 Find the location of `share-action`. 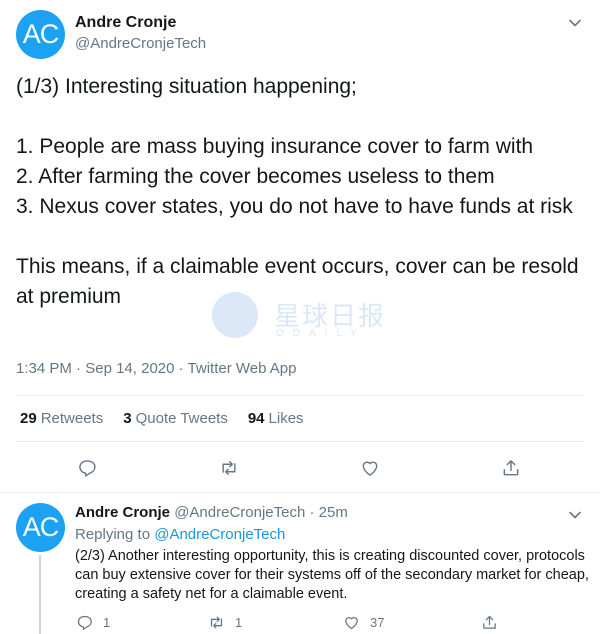

share-action is located at coordinates (489, 622).